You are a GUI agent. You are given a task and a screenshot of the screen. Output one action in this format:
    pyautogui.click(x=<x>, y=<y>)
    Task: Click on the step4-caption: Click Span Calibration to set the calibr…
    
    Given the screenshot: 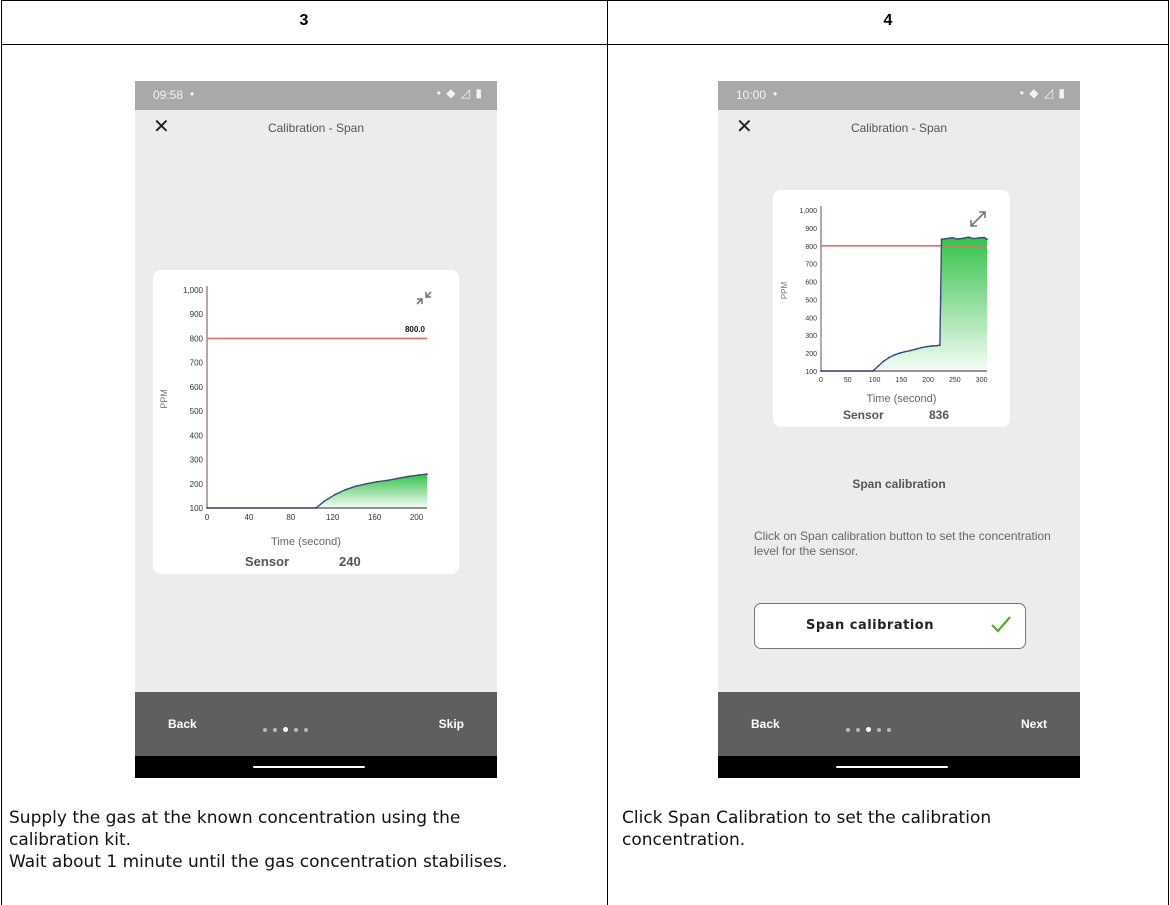 What is the action you would take?
    pyautogui.click(x=892, y=829)
    